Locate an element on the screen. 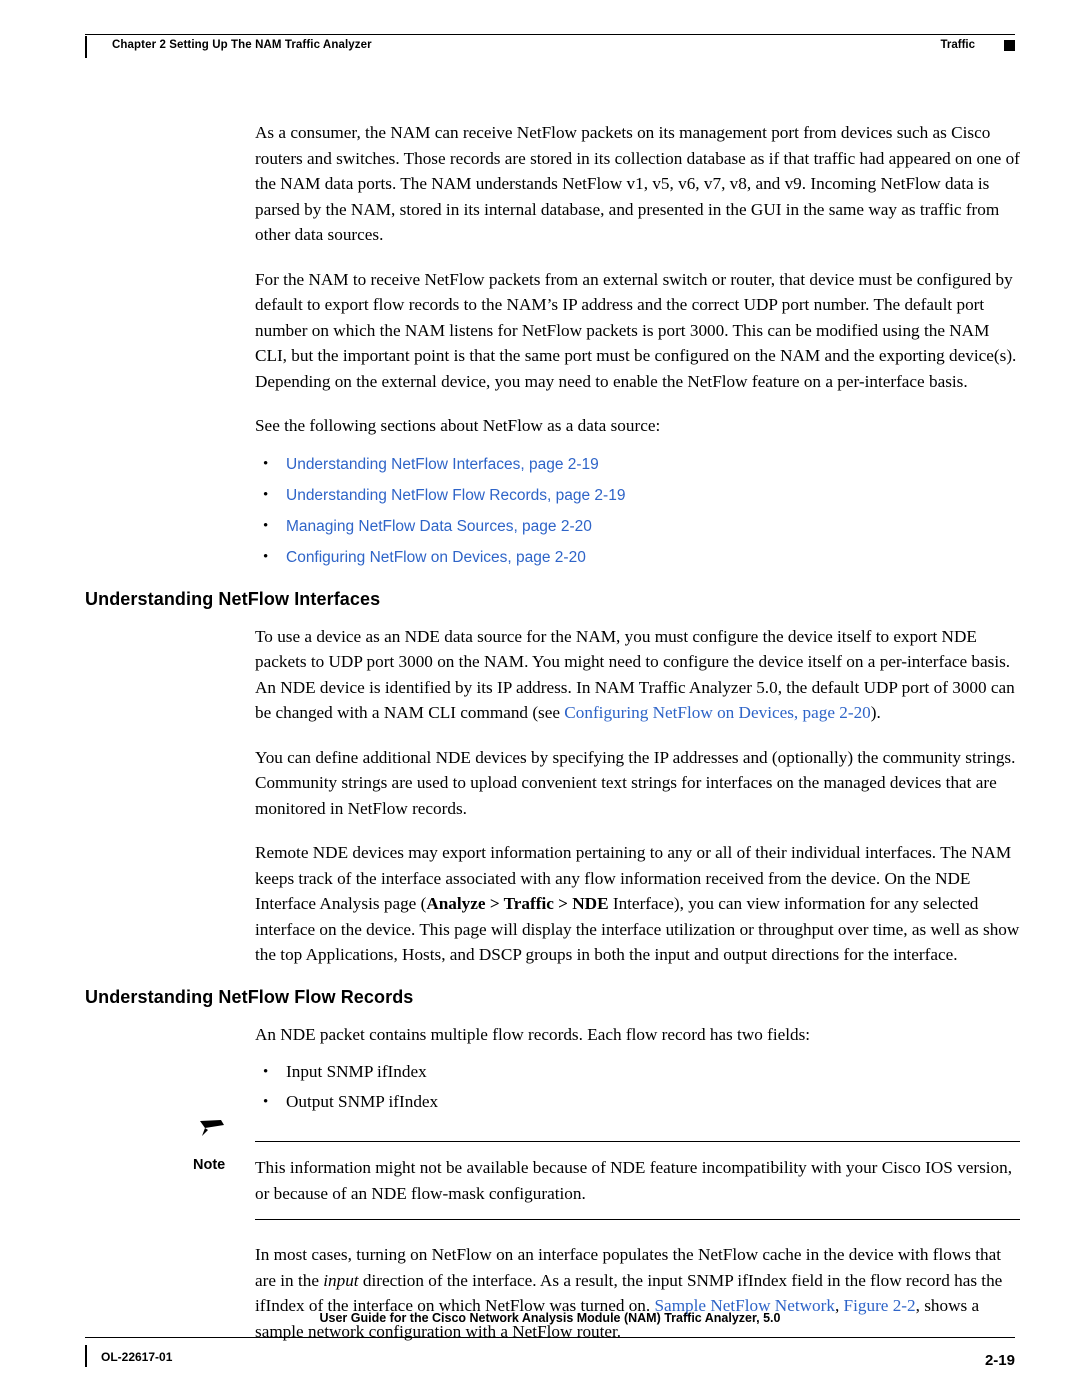 This screenshot has width=1080, height=1397. header-running-head: Traffic is located at coordinates (957, 45).